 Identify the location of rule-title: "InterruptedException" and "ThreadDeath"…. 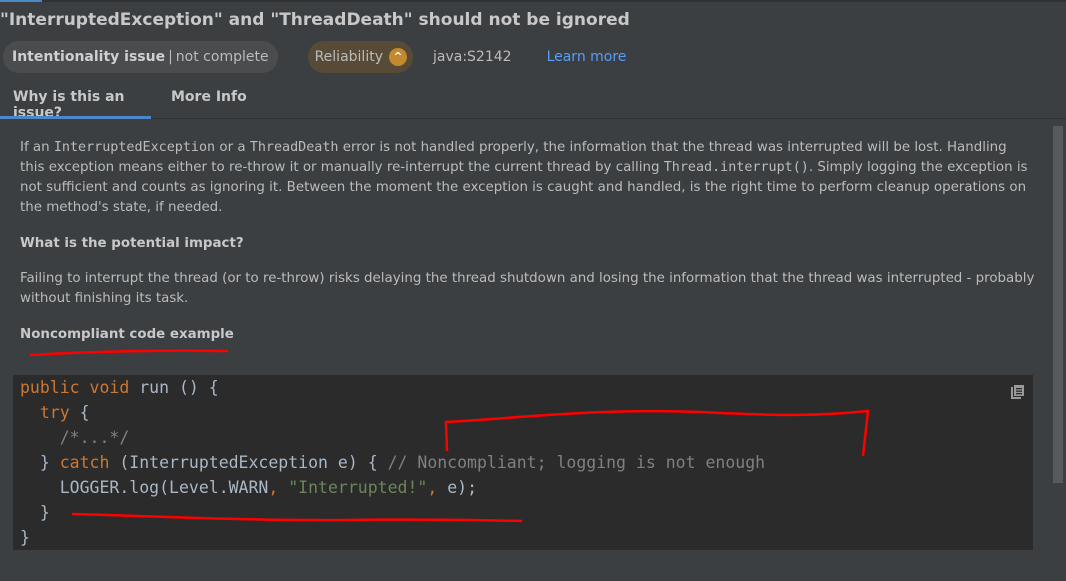
(315, 20).